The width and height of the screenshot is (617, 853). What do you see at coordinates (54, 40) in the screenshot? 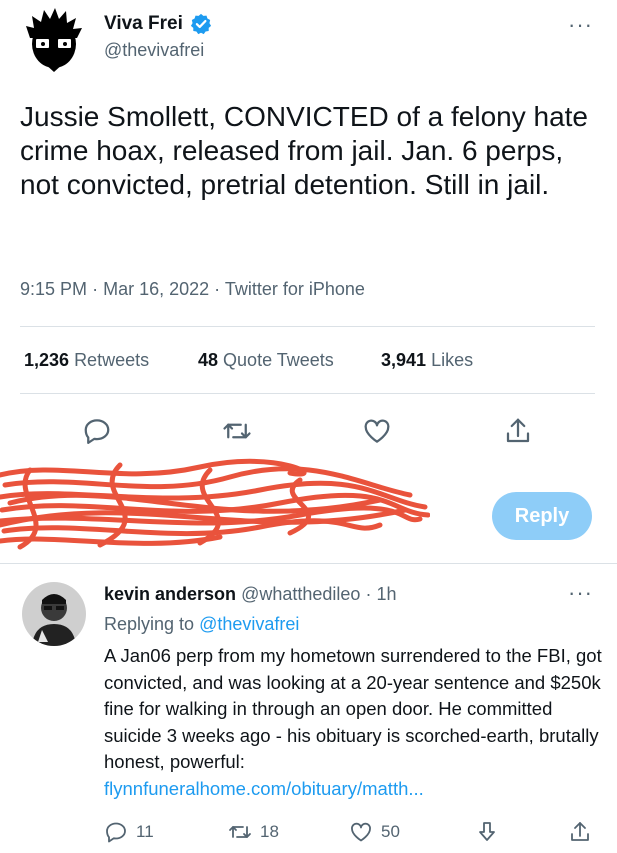
I see `author-avatar` at bounding box center [54, 40].